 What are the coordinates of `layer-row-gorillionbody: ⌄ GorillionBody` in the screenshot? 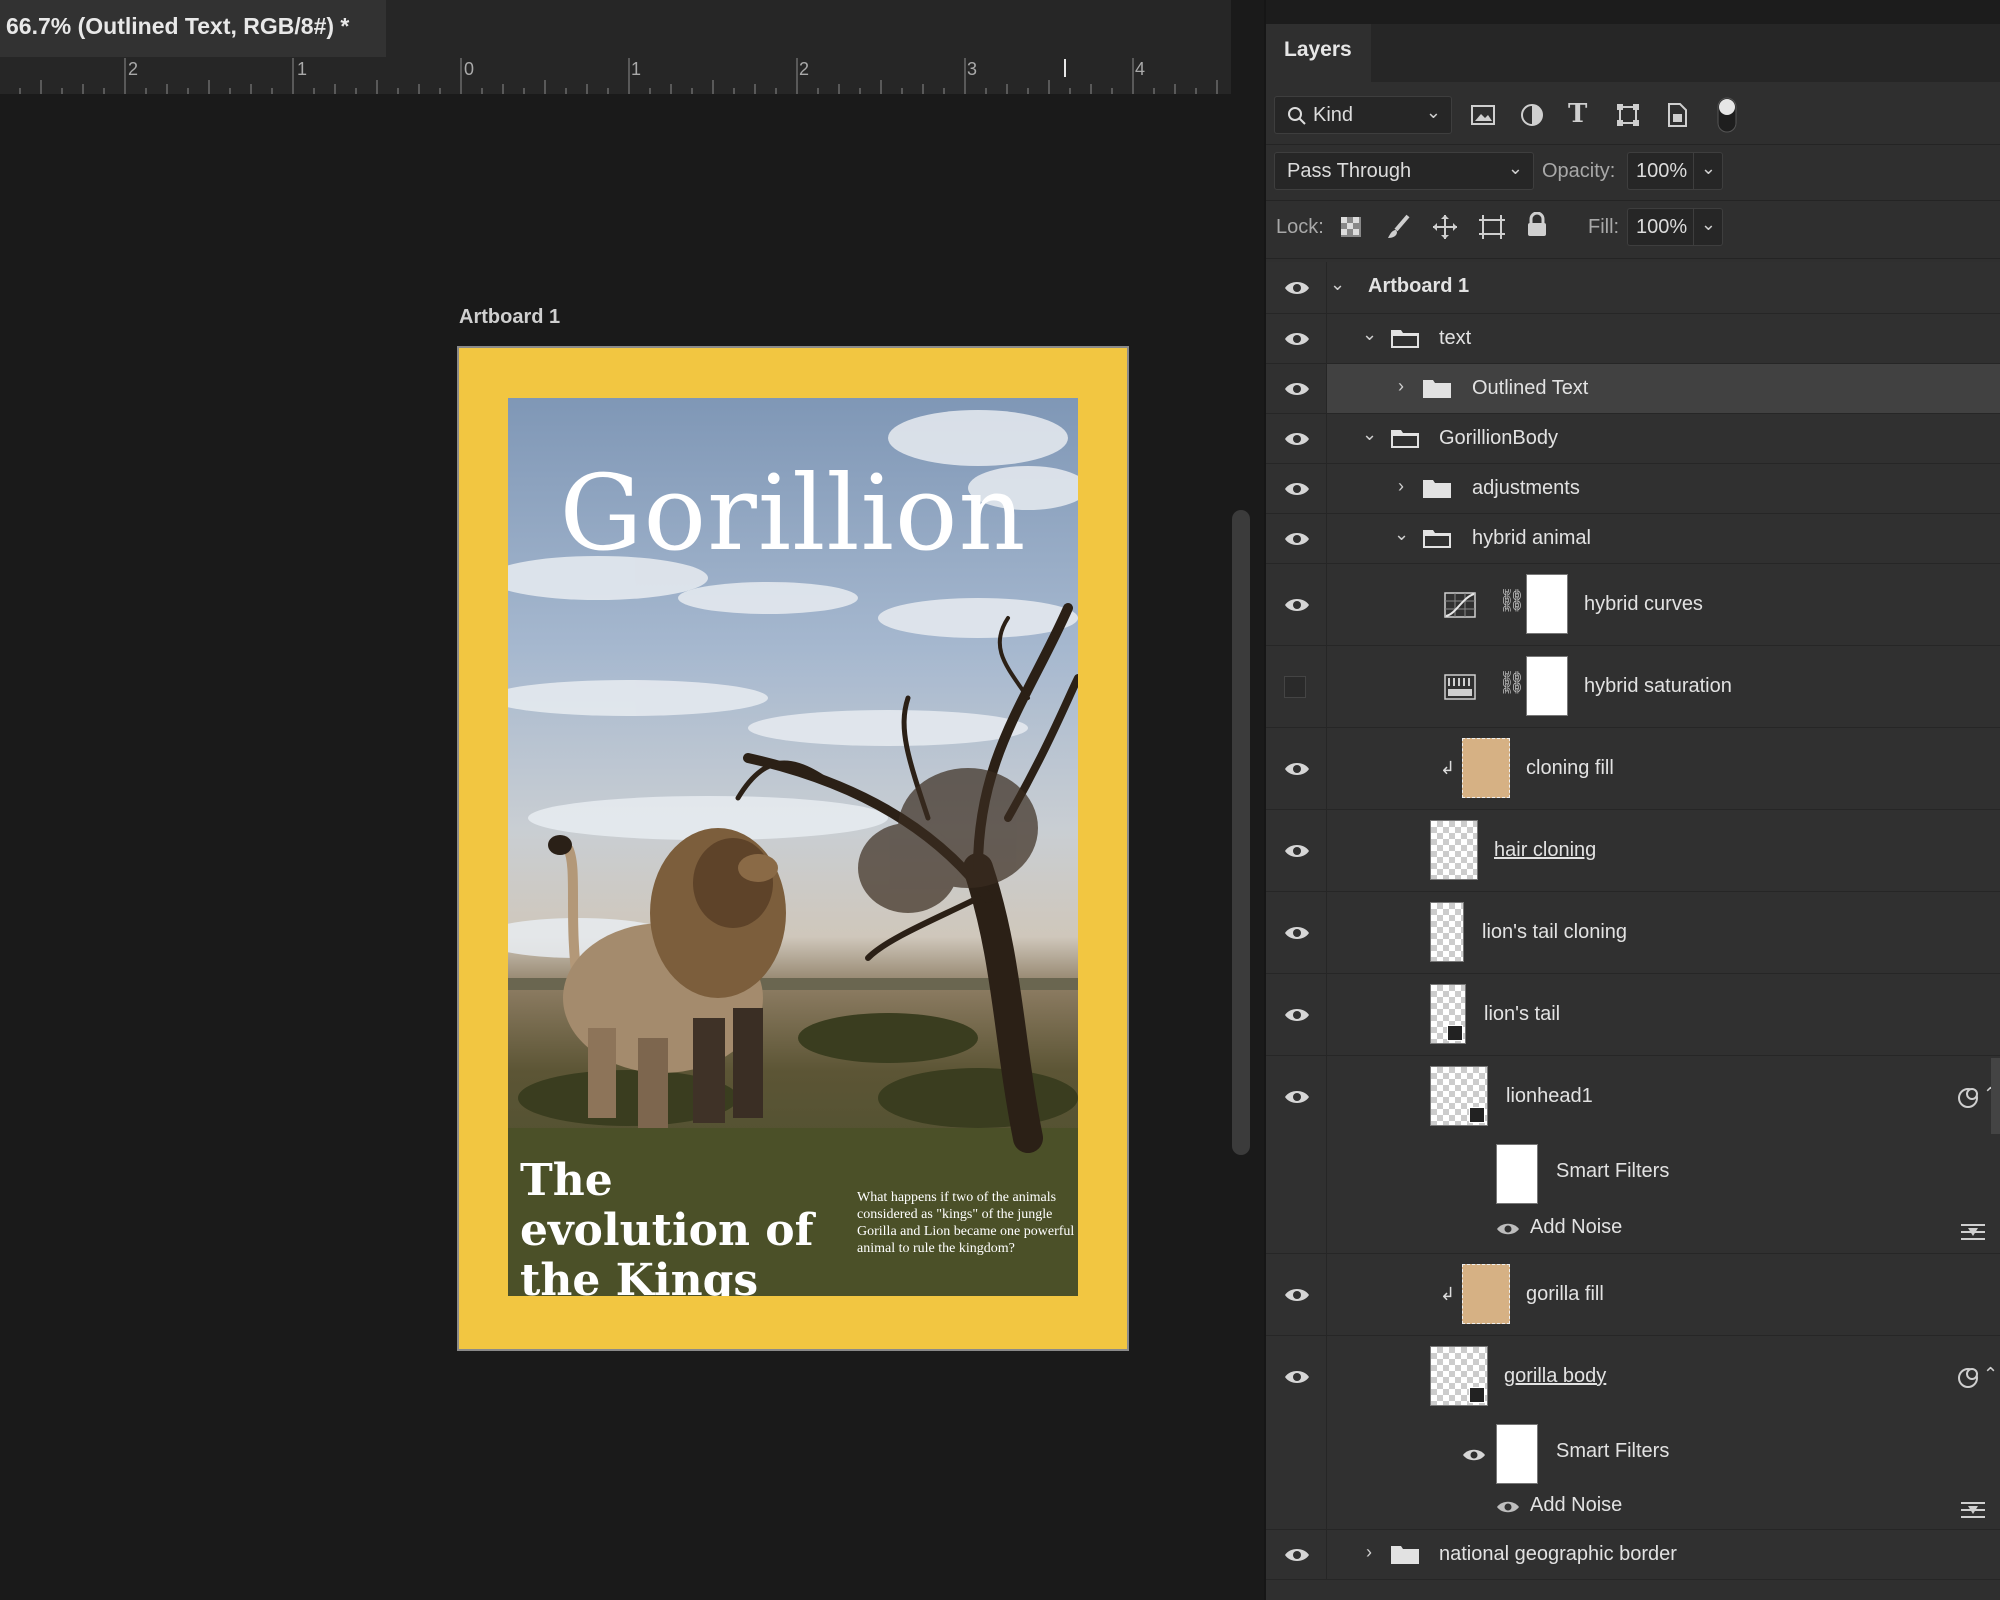 It's located at (1633, 439).